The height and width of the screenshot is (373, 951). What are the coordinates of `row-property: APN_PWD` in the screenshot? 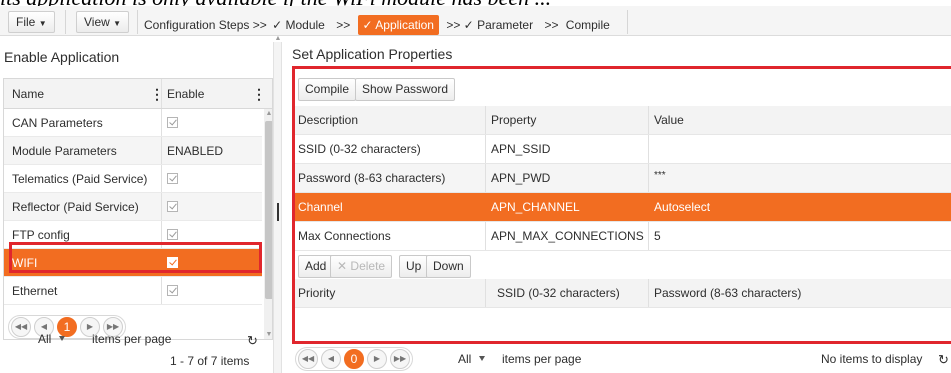 It's located at (521, 178).